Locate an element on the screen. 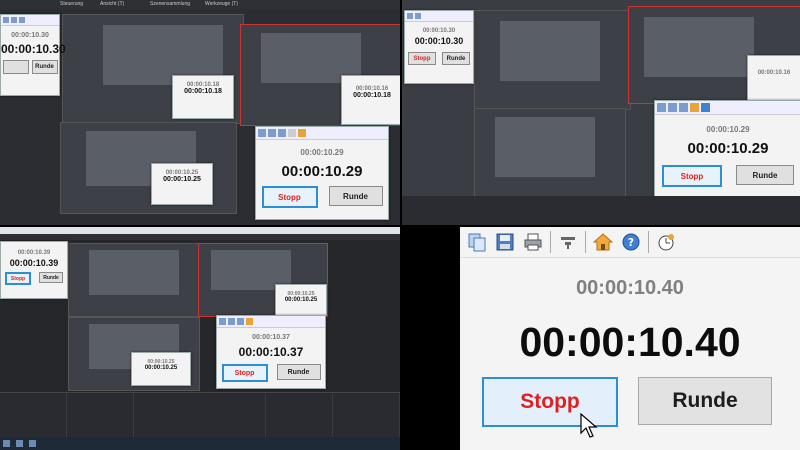  main-time: 00:00:10.40 is located at coordinates (630, 342).